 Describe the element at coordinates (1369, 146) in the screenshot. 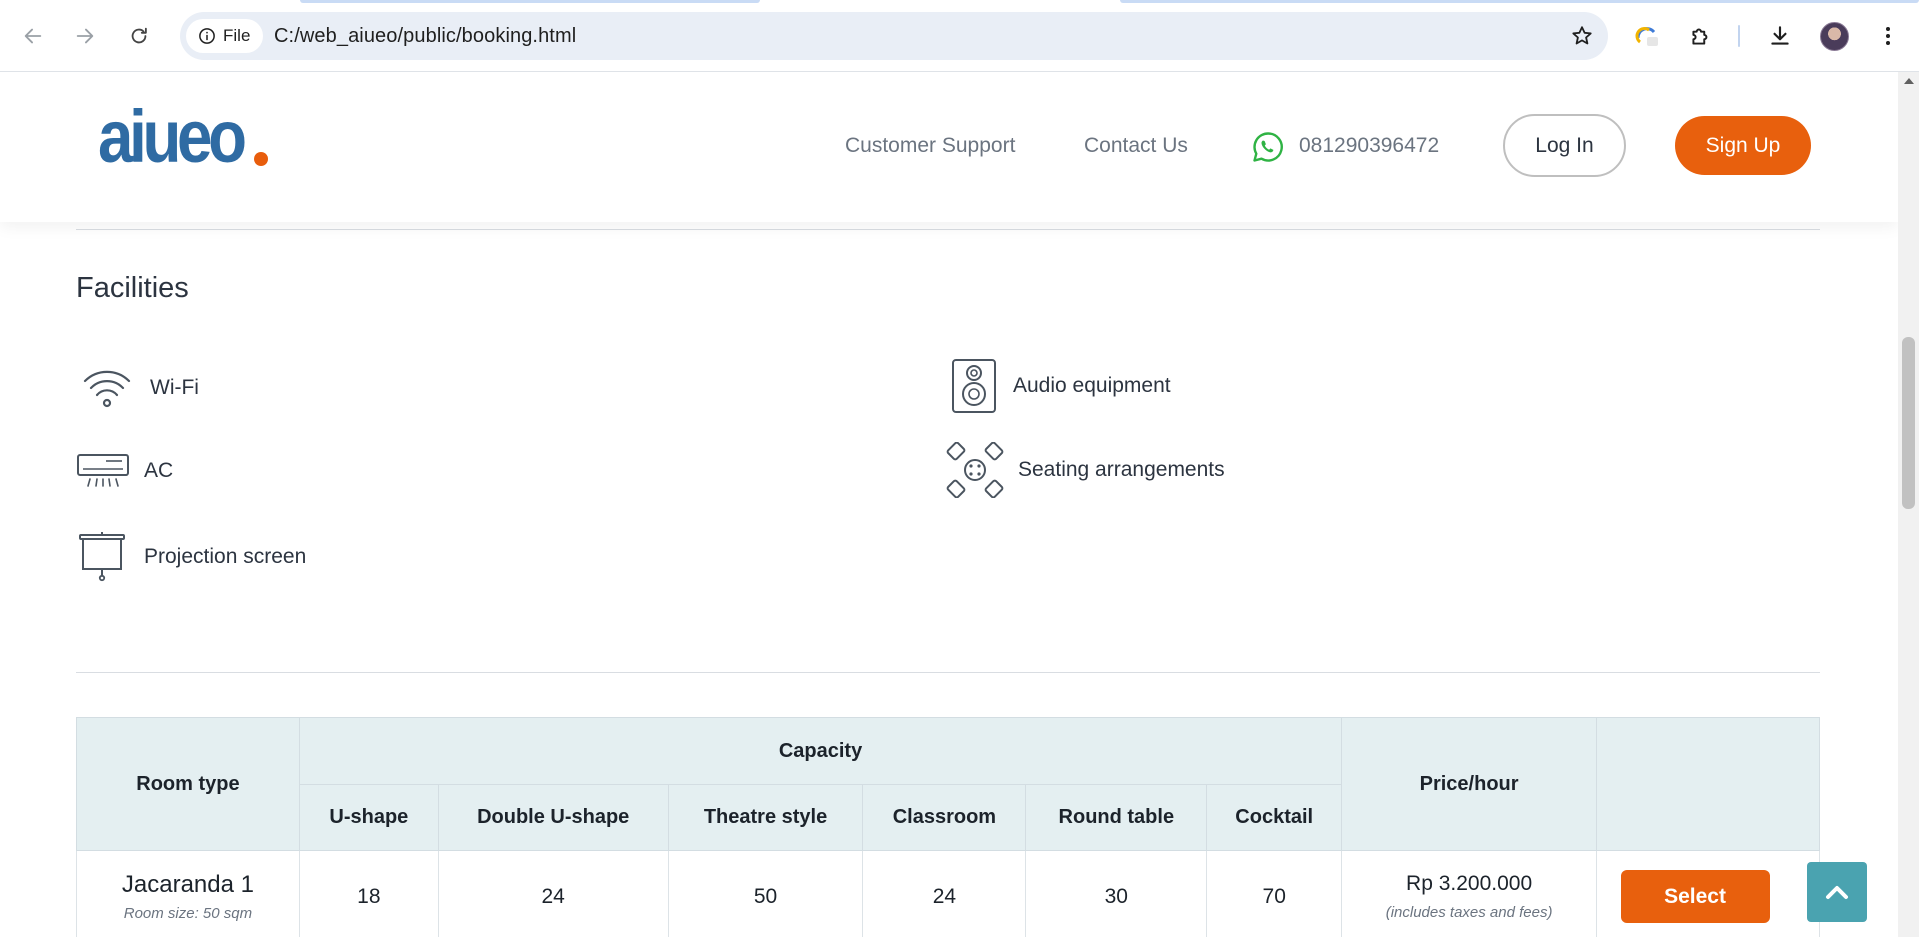

I see `phone-number: 081290396472` at that location.